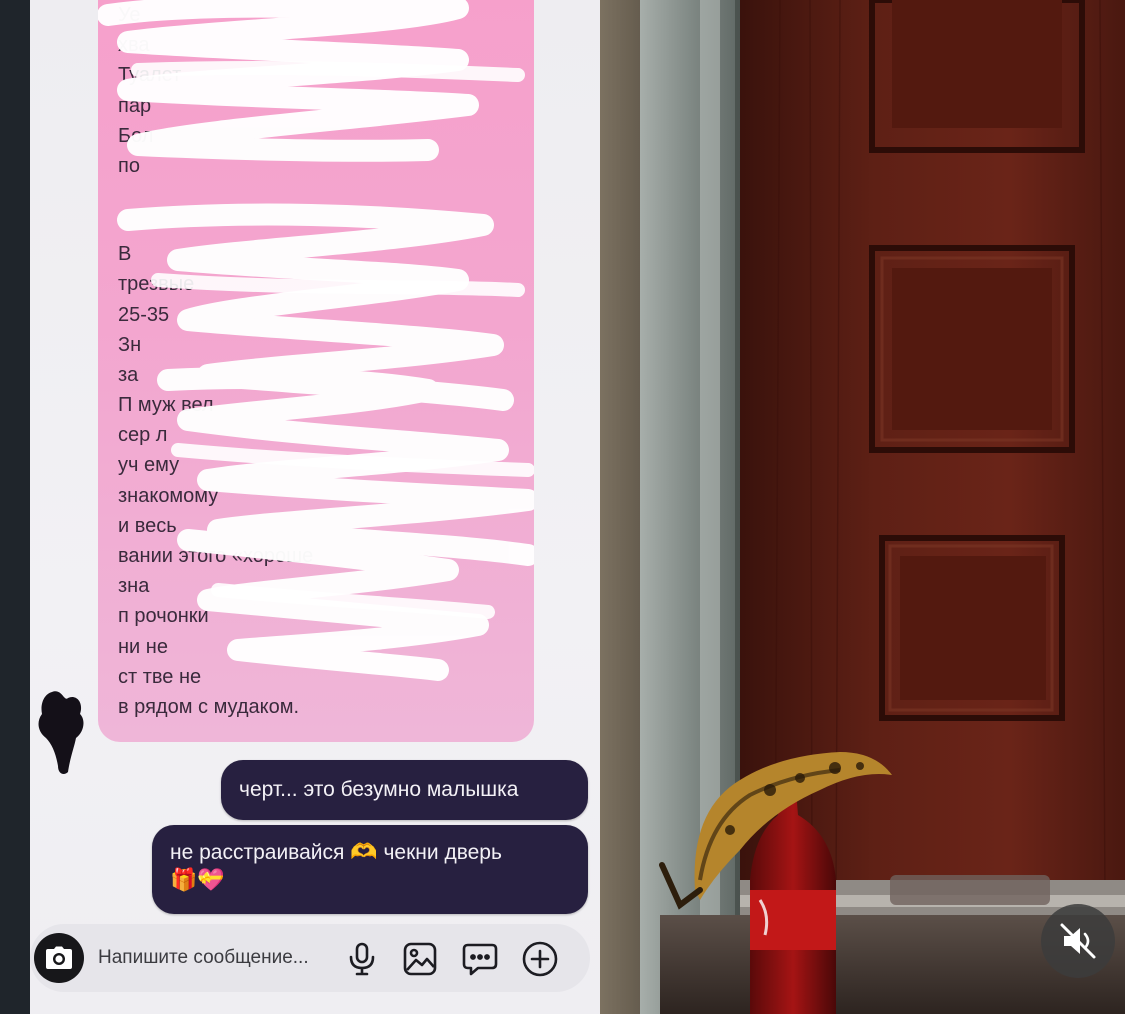 This screenshot has width=1125, height=1014. I want to click on outgoing-message-text: не расстраивайся, so click(257, 852).